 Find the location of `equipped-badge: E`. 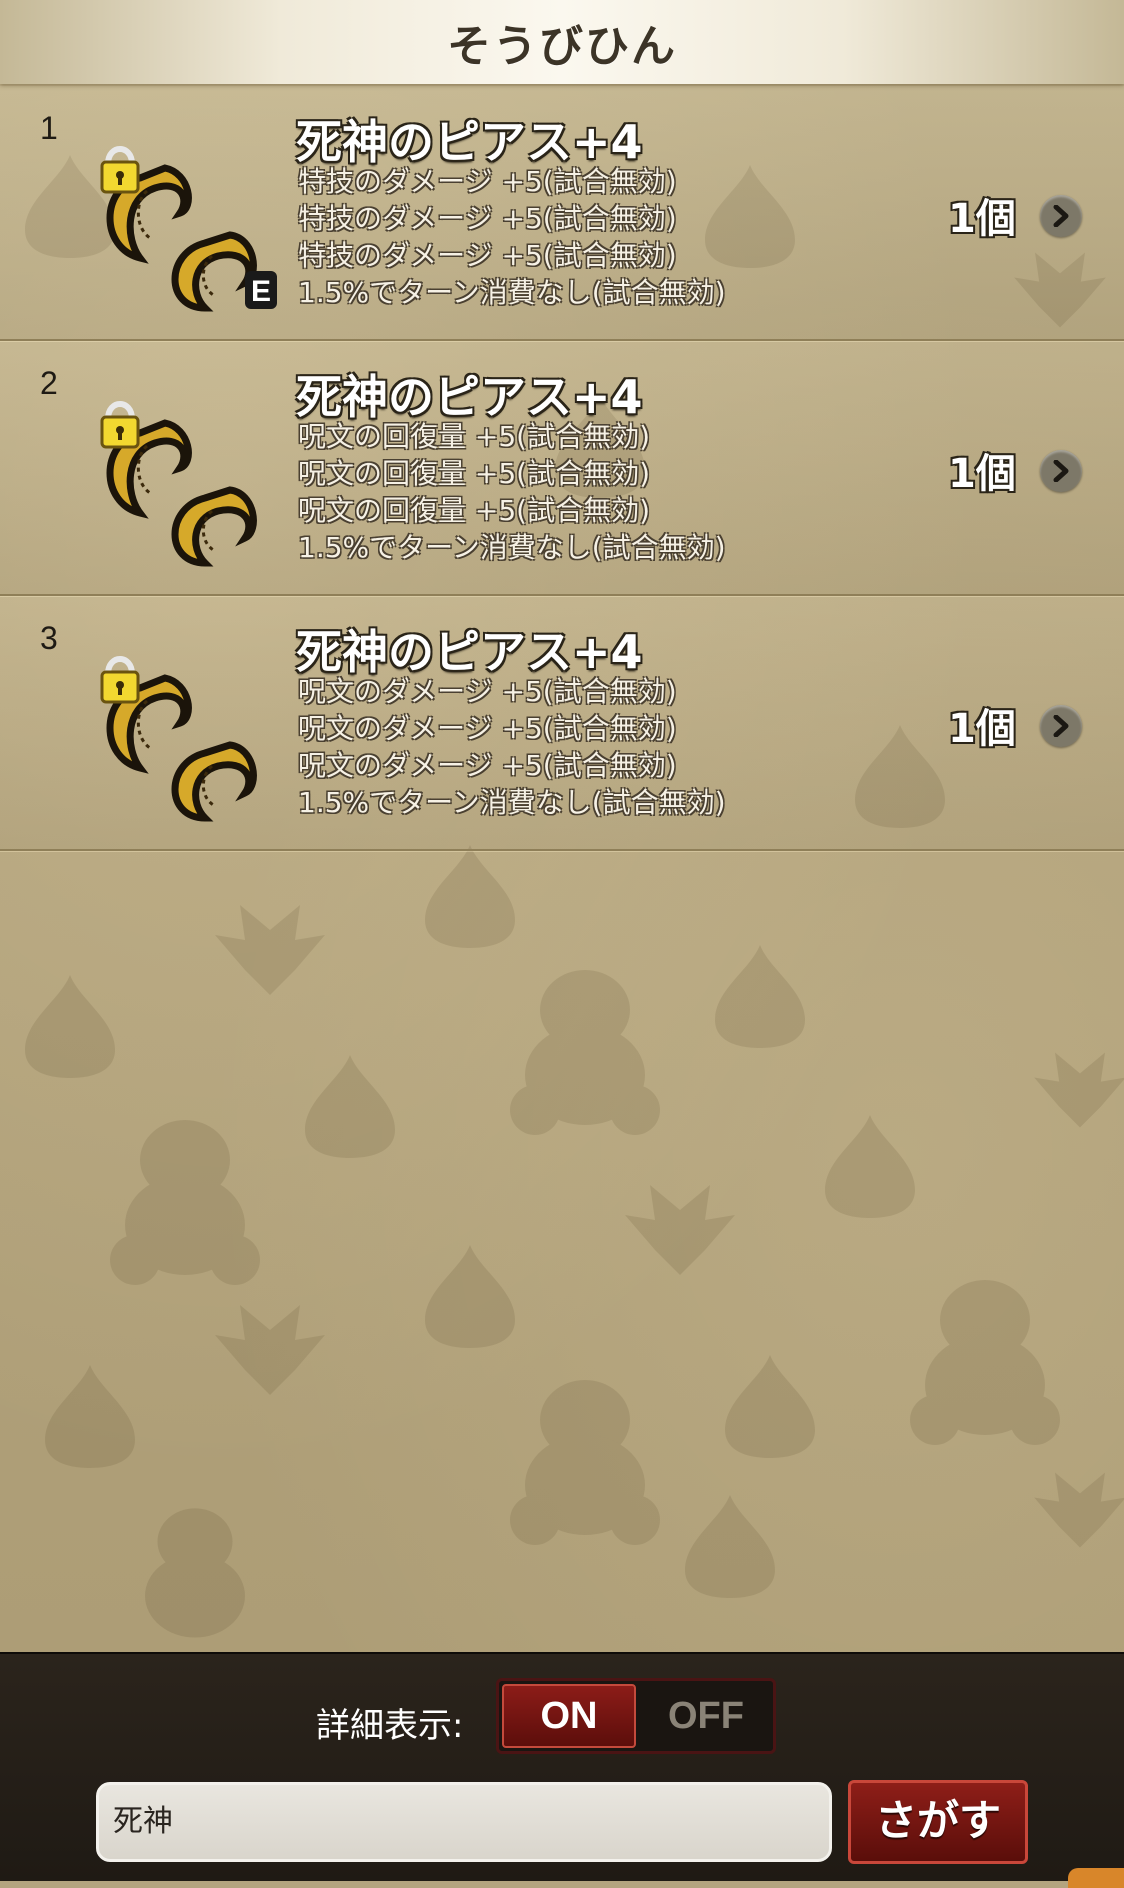

equipped-badge: E is located at coordinates (261, 290).